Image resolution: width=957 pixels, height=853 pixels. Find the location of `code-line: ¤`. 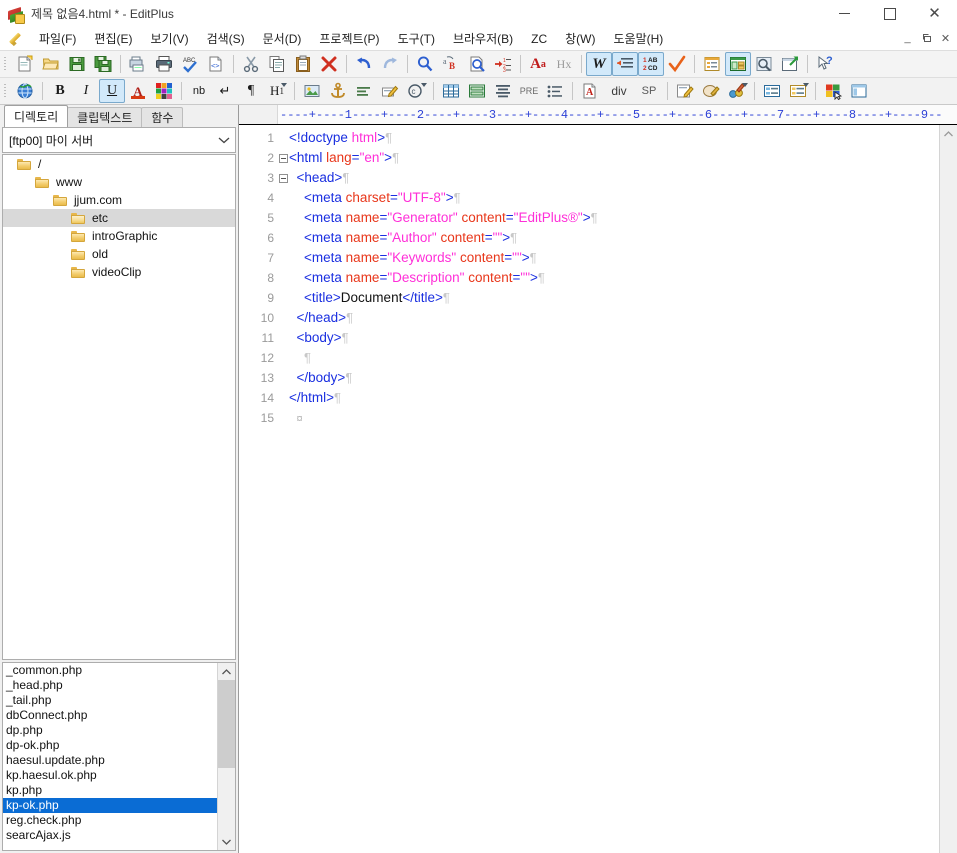

code-line: ¤ is located at coordinates (614, 418).